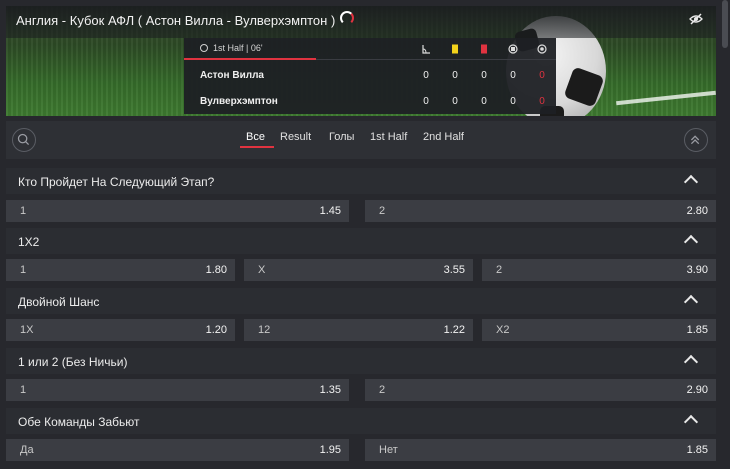 The height and width of the screenshot is (469, 730). What do you see at coordinates (358, 330) in the screenshot?
I see `odd-button: 12 1.22` at bounding box center [358, 330].